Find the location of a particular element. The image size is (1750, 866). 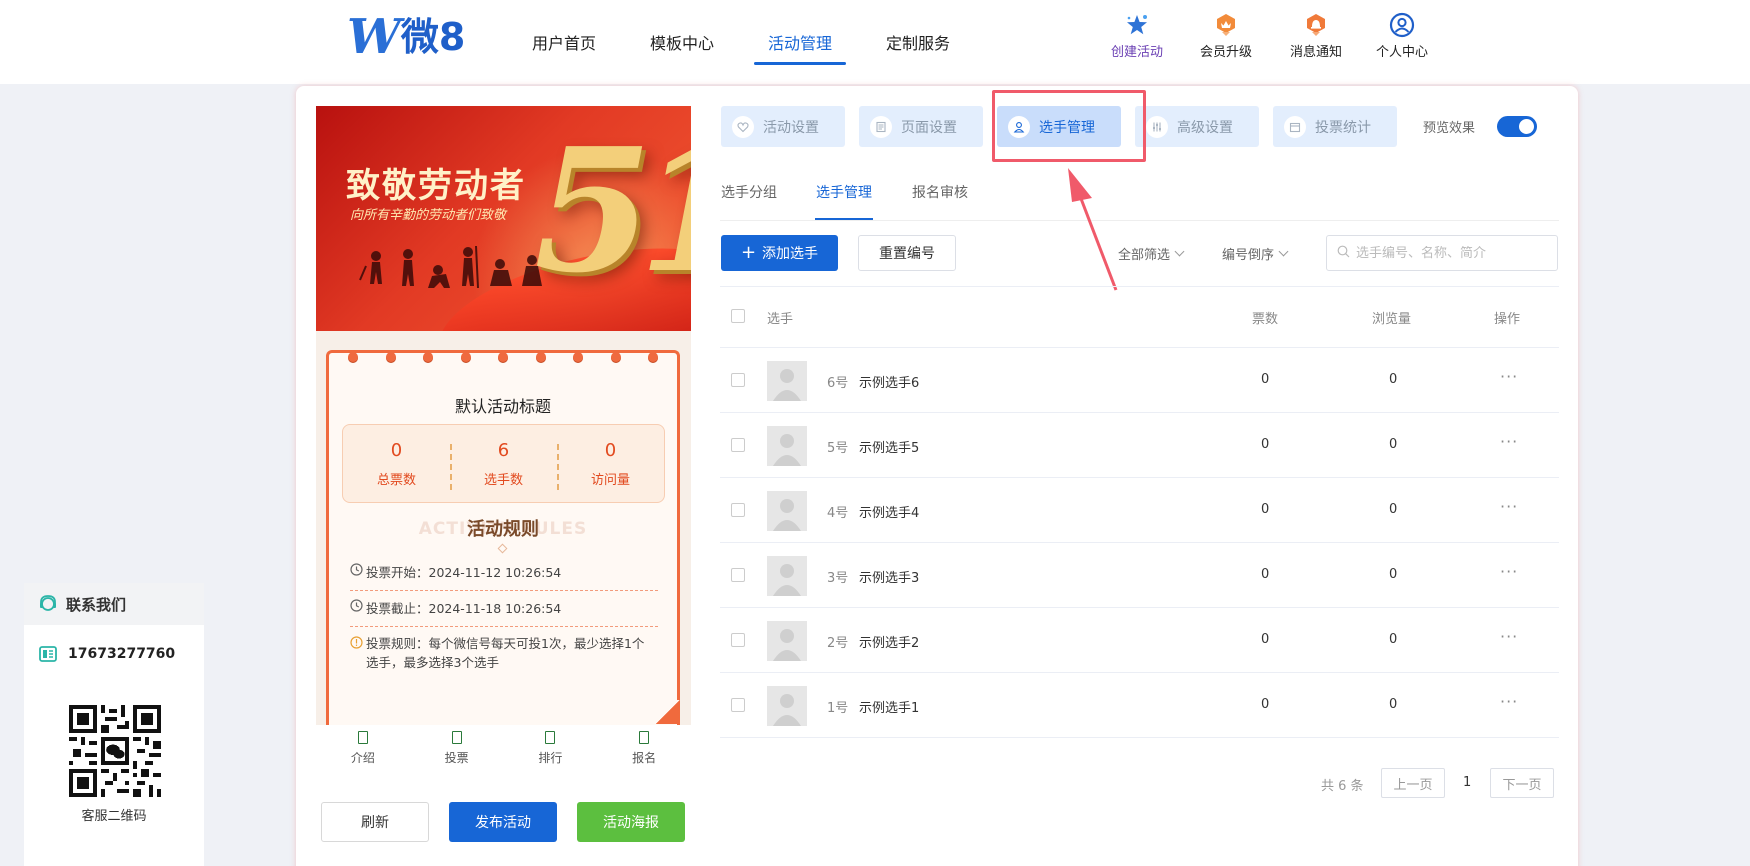

subtab-player-management: 选手管理 is located at coordinates (844, 192).